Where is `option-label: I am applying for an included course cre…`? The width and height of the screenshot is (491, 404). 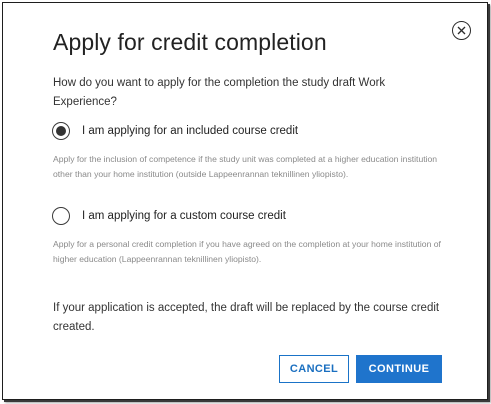 option-label: I am applying for an included course cre… is located at coordinates (190, 131).